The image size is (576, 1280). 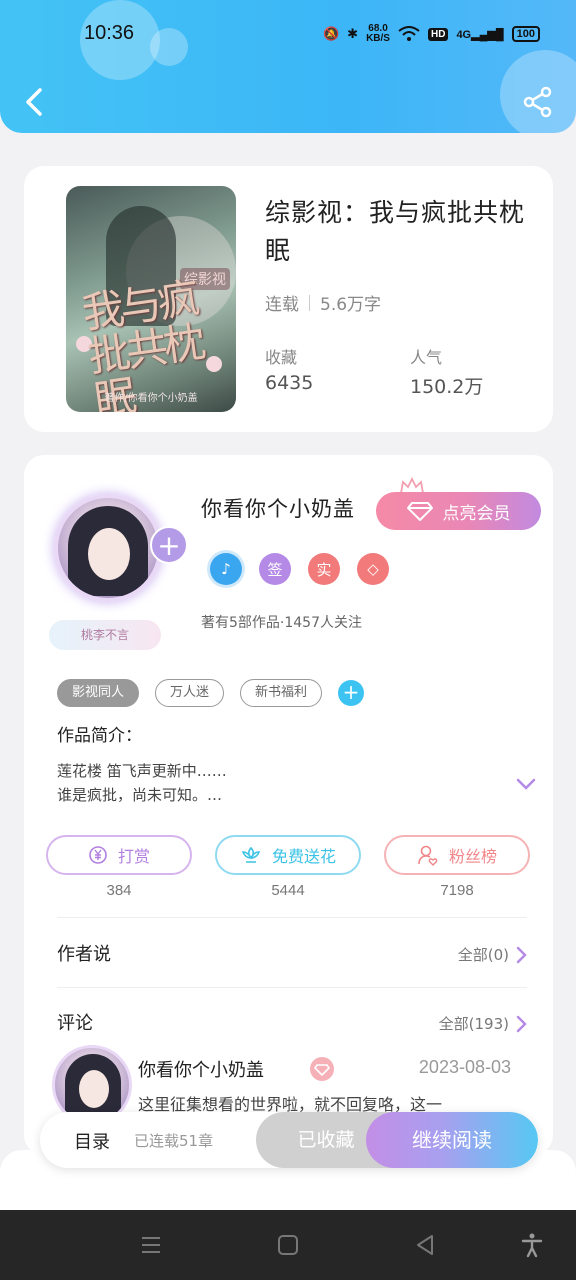 I want to click on author-name: 你看你个小奶盖, so click(x=278, y=508).